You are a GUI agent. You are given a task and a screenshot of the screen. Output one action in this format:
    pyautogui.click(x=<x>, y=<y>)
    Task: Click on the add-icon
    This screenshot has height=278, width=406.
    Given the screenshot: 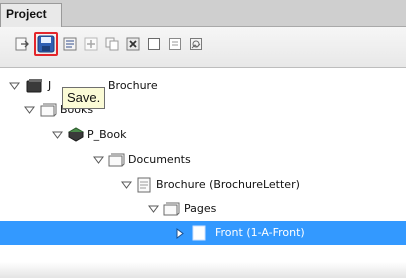 What is the action you would take?
    pyautogui.click(x=91, y=44)
    